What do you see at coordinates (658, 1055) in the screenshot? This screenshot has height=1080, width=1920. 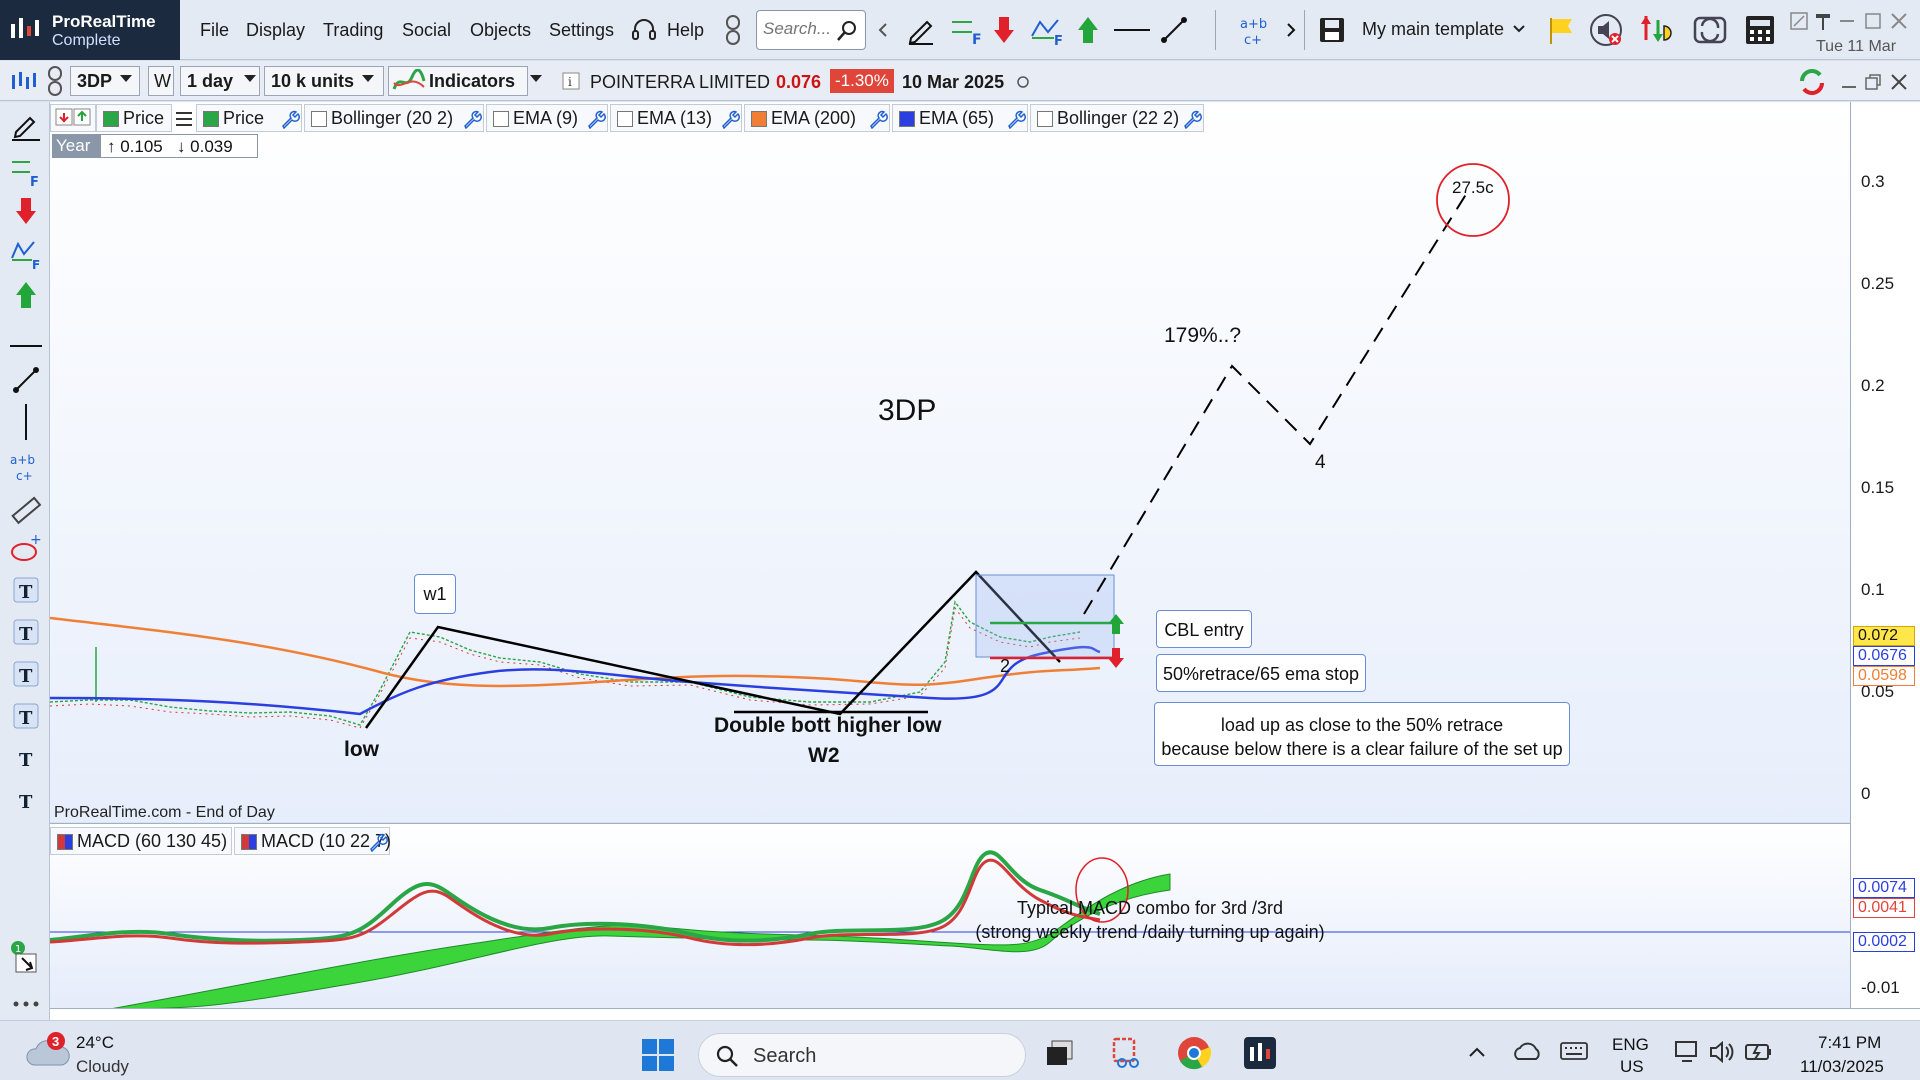 I see `windows-start-icon` at bounding box center [658, 1055].